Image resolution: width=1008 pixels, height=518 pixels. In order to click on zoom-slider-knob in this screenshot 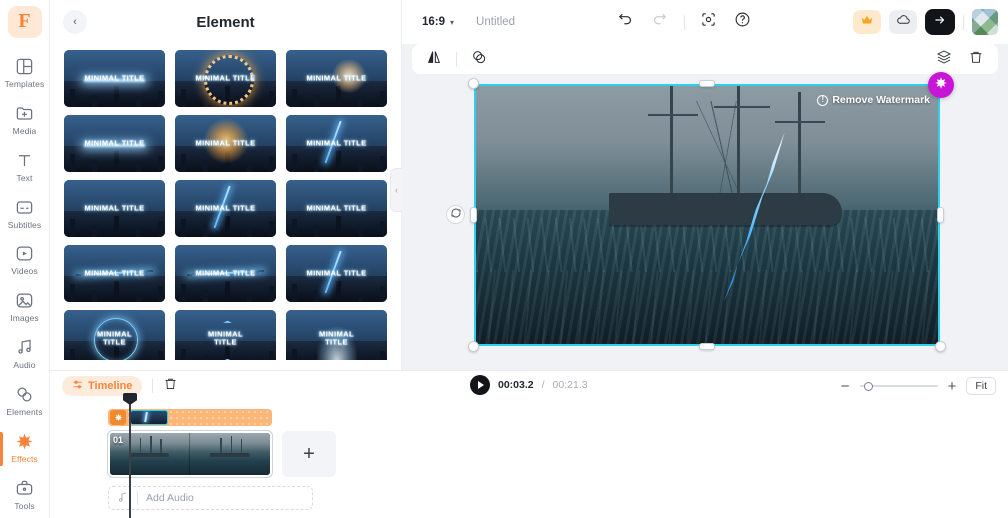, I will do `click(868, 386)`.